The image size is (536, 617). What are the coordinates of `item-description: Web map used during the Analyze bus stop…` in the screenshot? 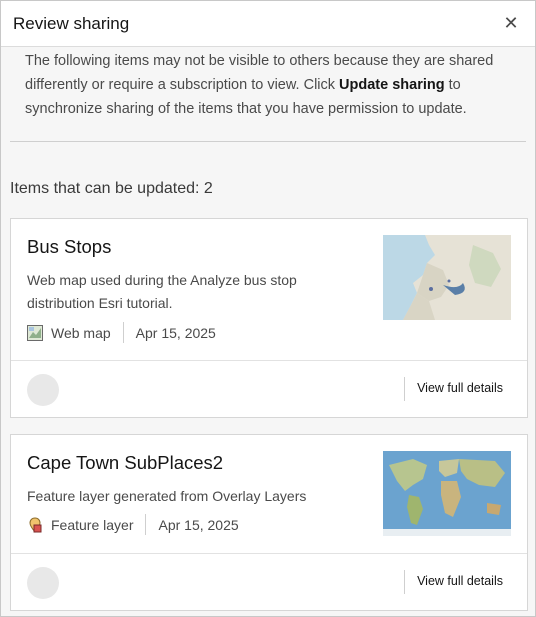 It's located at (162, 291).